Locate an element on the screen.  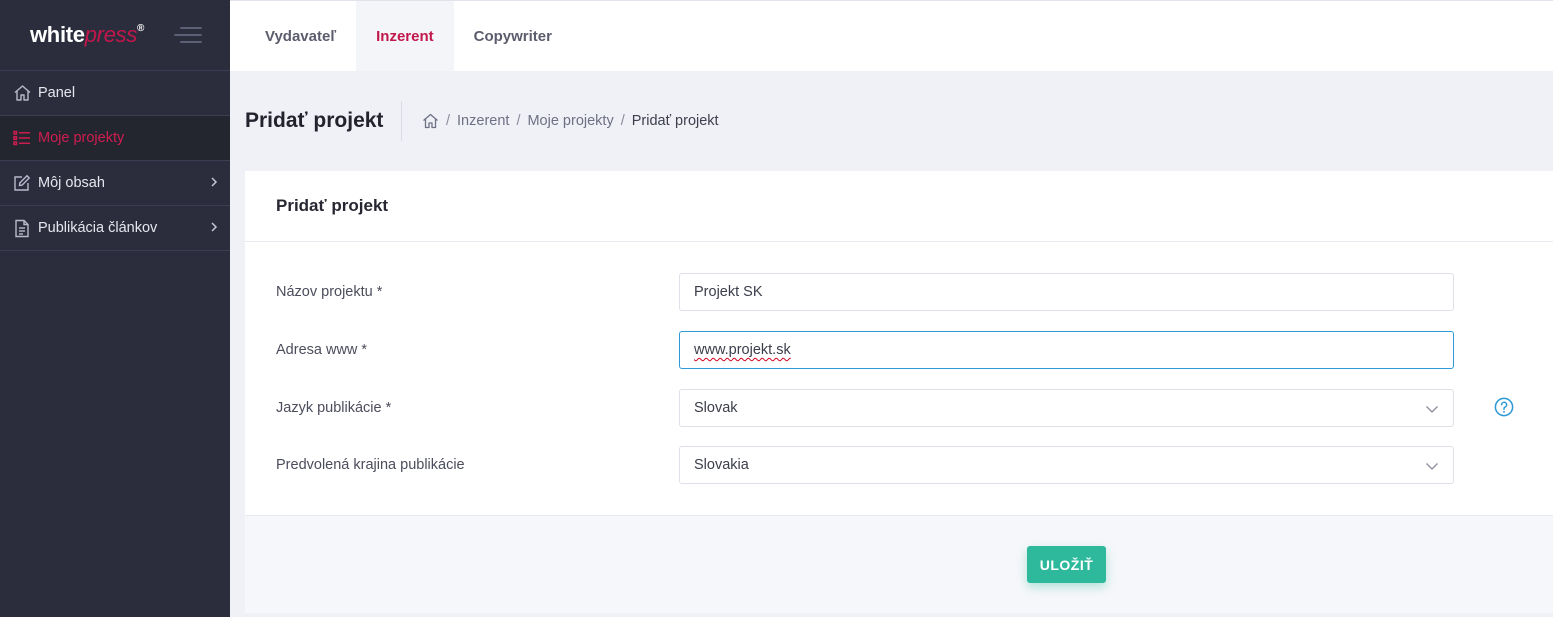
whitepress-logo: whitepress® is located at coordinates (87, 35).